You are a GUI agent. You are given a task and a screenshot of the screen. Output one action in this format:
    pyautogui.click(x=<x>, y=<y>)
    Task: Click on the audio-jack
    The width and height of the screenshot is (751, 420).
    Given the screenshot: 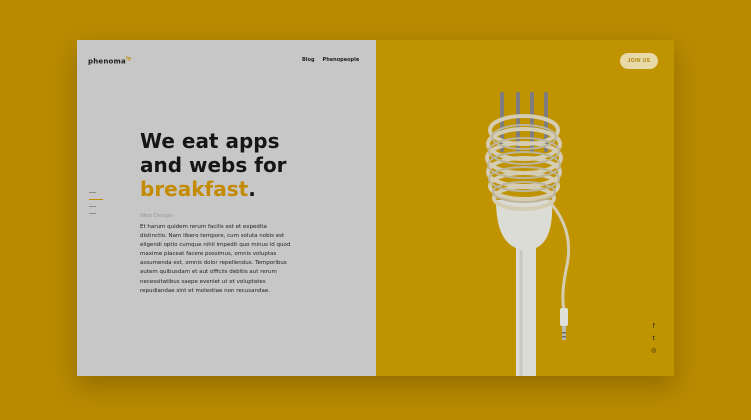 What is the action you would take?
    pyautogui.click(x=564, y=317)
    